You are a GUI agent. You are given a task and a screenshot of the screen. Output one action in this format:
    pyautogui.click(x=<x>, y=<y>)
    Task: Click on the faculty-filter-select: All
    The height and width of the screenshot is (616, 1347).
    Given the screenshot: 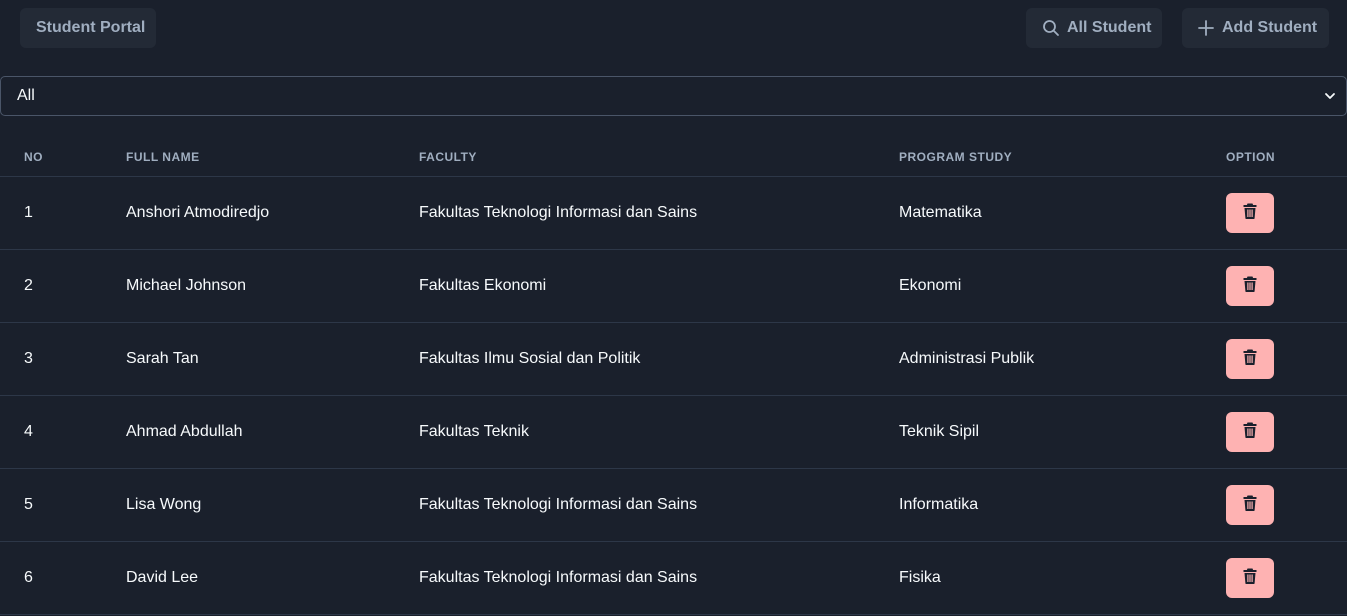 What is the action you would take?
    pyautogui.click(x=673, y=96)
    